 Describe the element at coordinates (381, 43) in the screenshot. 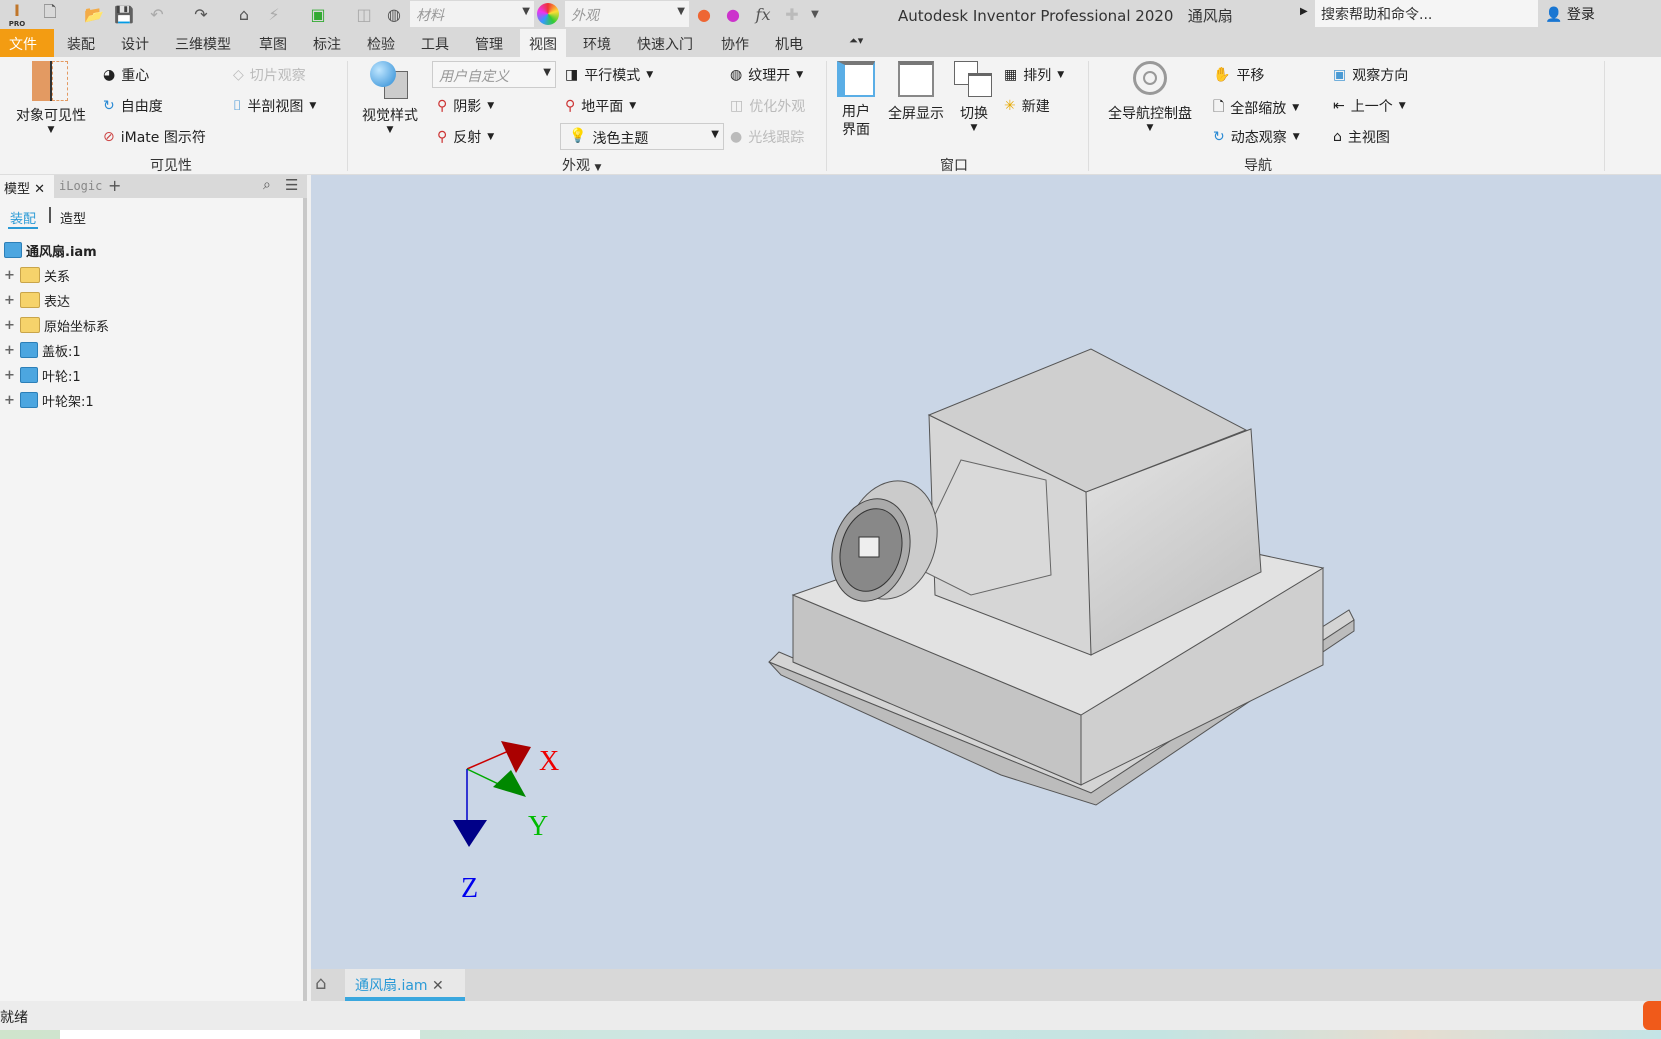

I see `tab-inspect: 检验` at that location.